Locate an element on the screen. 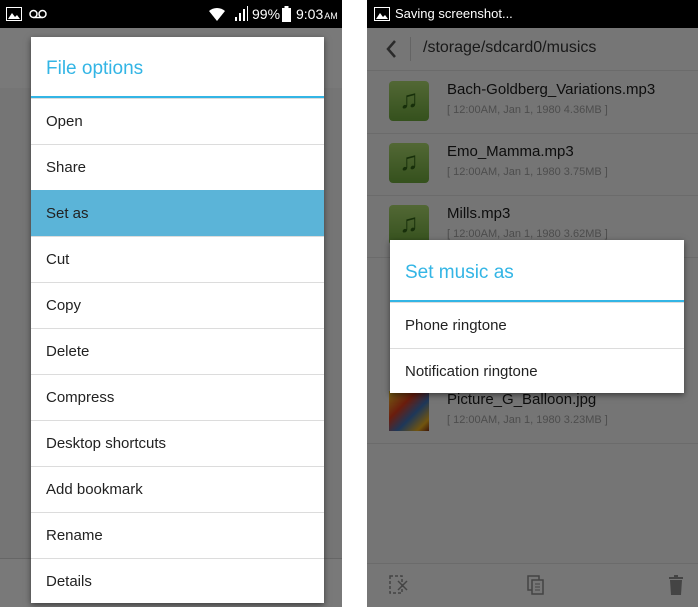  menu-item-add-bookmark: Add bookmark is located at coordinates (177, 489).